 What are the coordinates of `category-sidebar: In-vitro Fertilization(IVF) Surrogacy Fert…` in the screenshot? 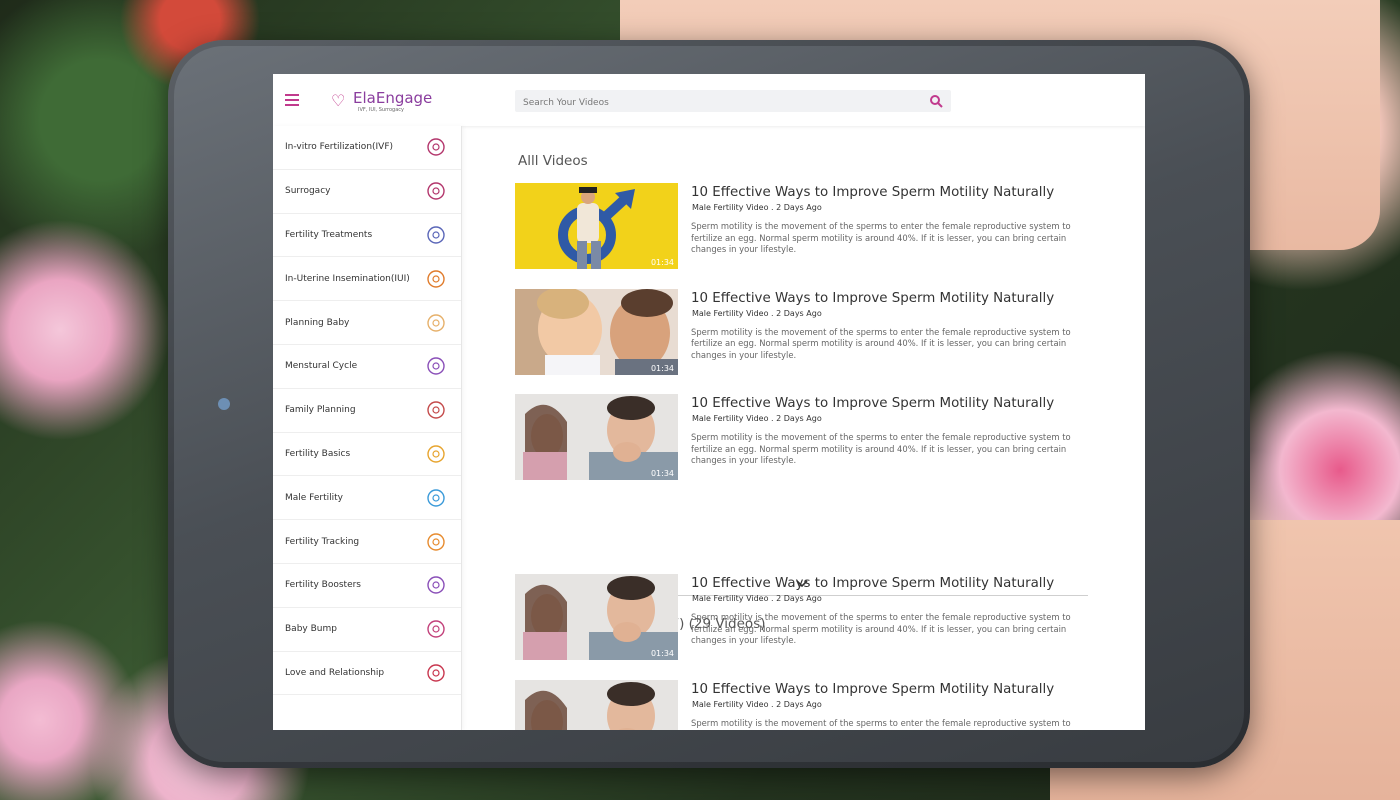 It's located at (367, 428).